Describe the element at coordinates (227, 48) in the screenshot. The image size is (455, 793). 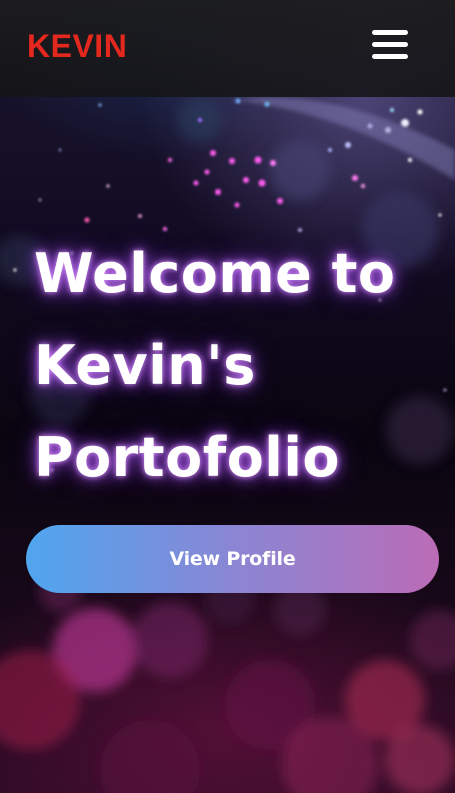
I see `top-navbar: KEVIN` at that location.